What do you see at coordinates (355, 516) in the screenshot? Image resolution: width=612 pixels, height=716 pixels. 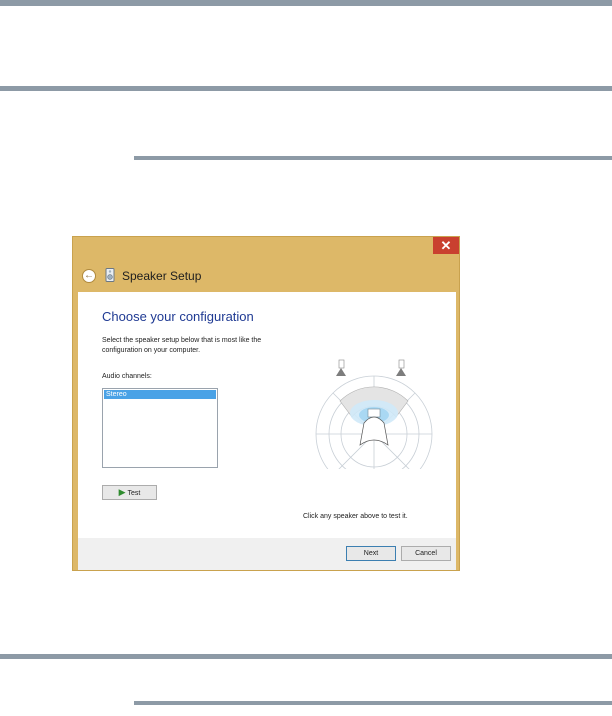 I see `hint-text: Click any speaker above to test it.` at bounding box center [355, 516].